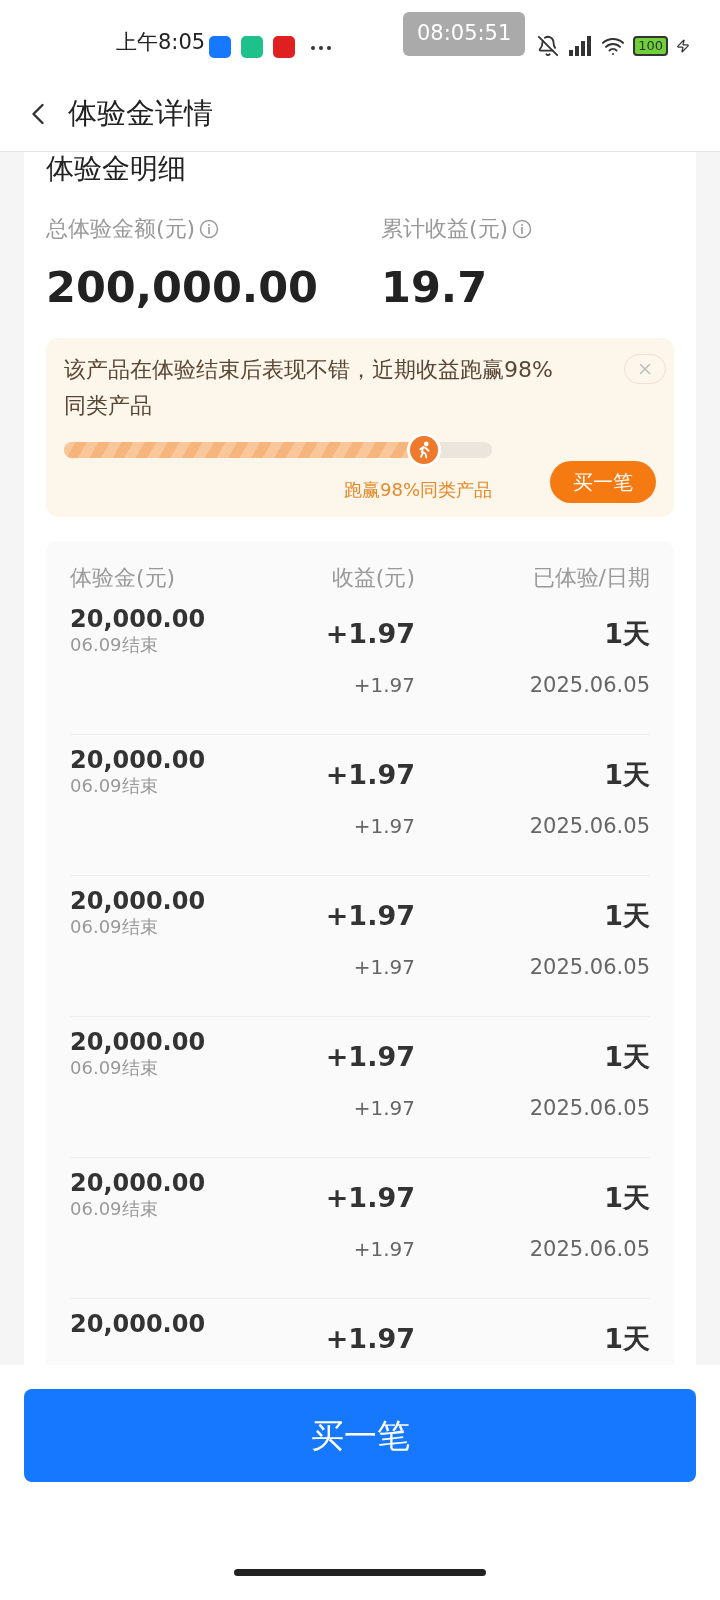 The image size is (720, 1600). I want to click on total-amount: 200,000.00, so click(183, 287).